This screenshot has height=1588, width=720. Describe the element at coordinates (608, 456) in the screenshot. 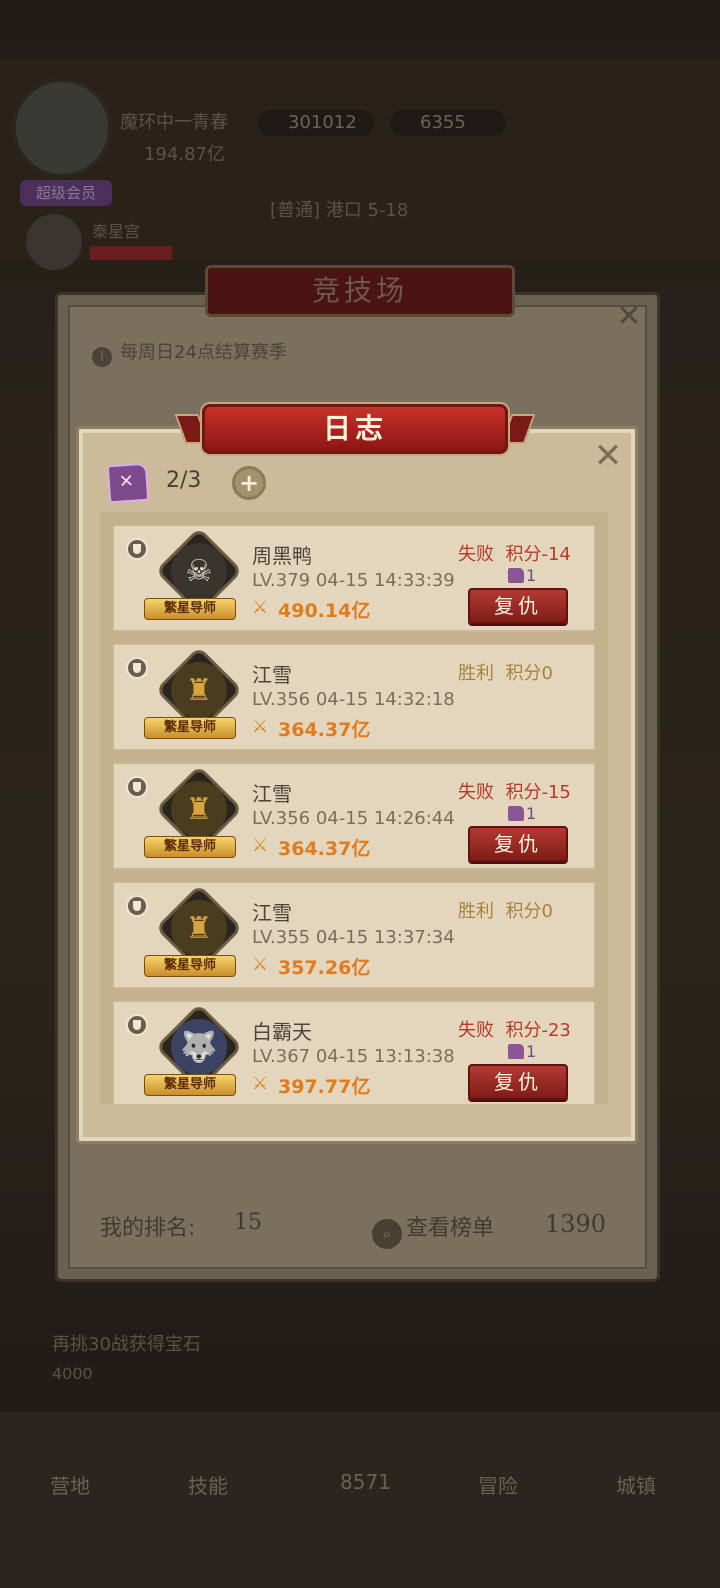

I see `log-close-icon: ✕` at that location.